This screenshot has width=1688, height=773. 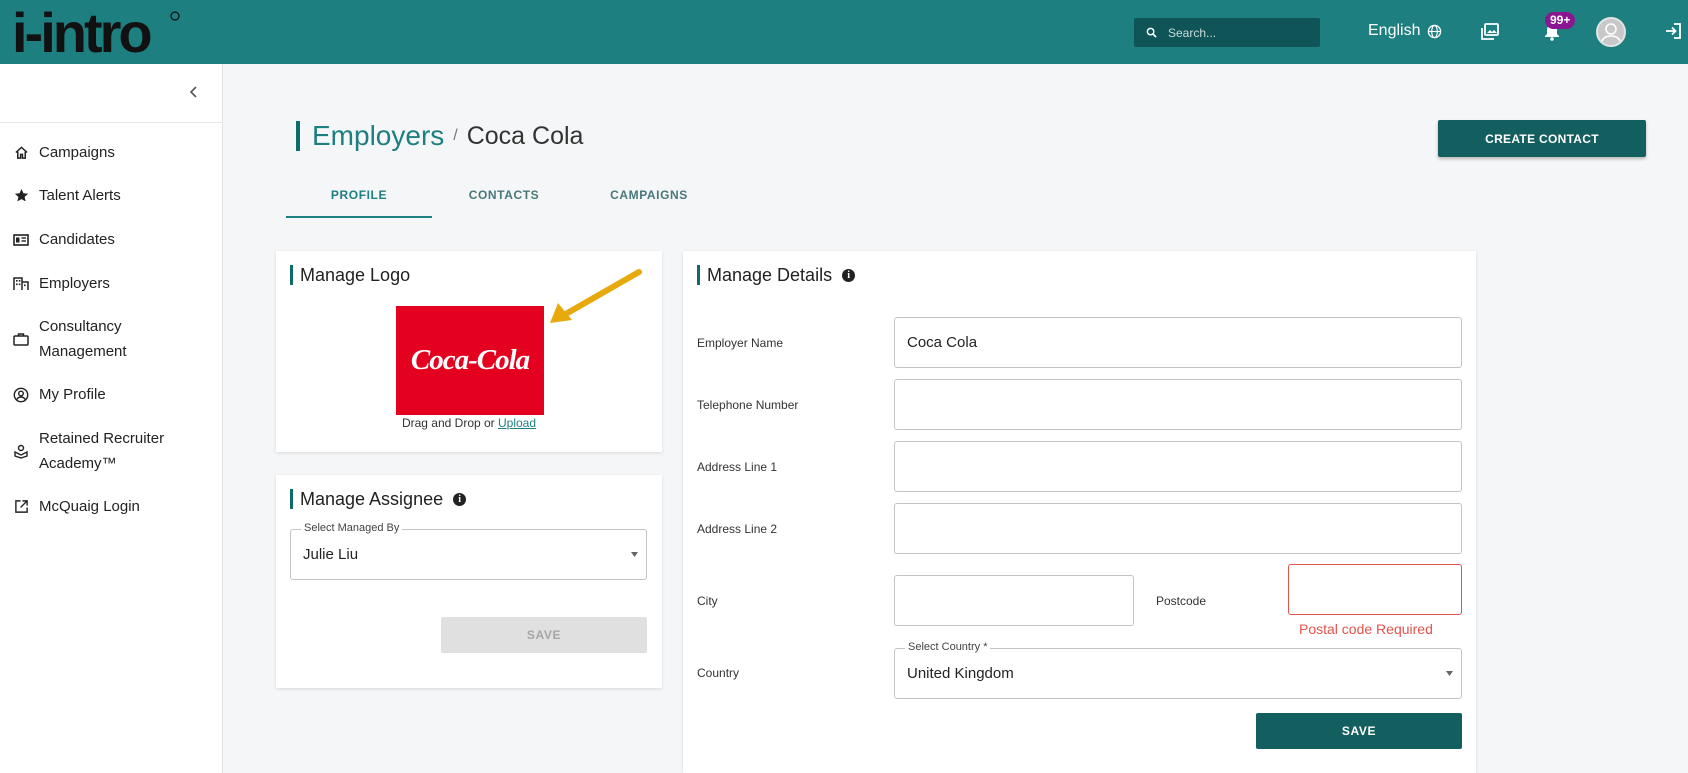 I want to click on sidebar-item-candidates: Candidates, so click(x=95, y=239).